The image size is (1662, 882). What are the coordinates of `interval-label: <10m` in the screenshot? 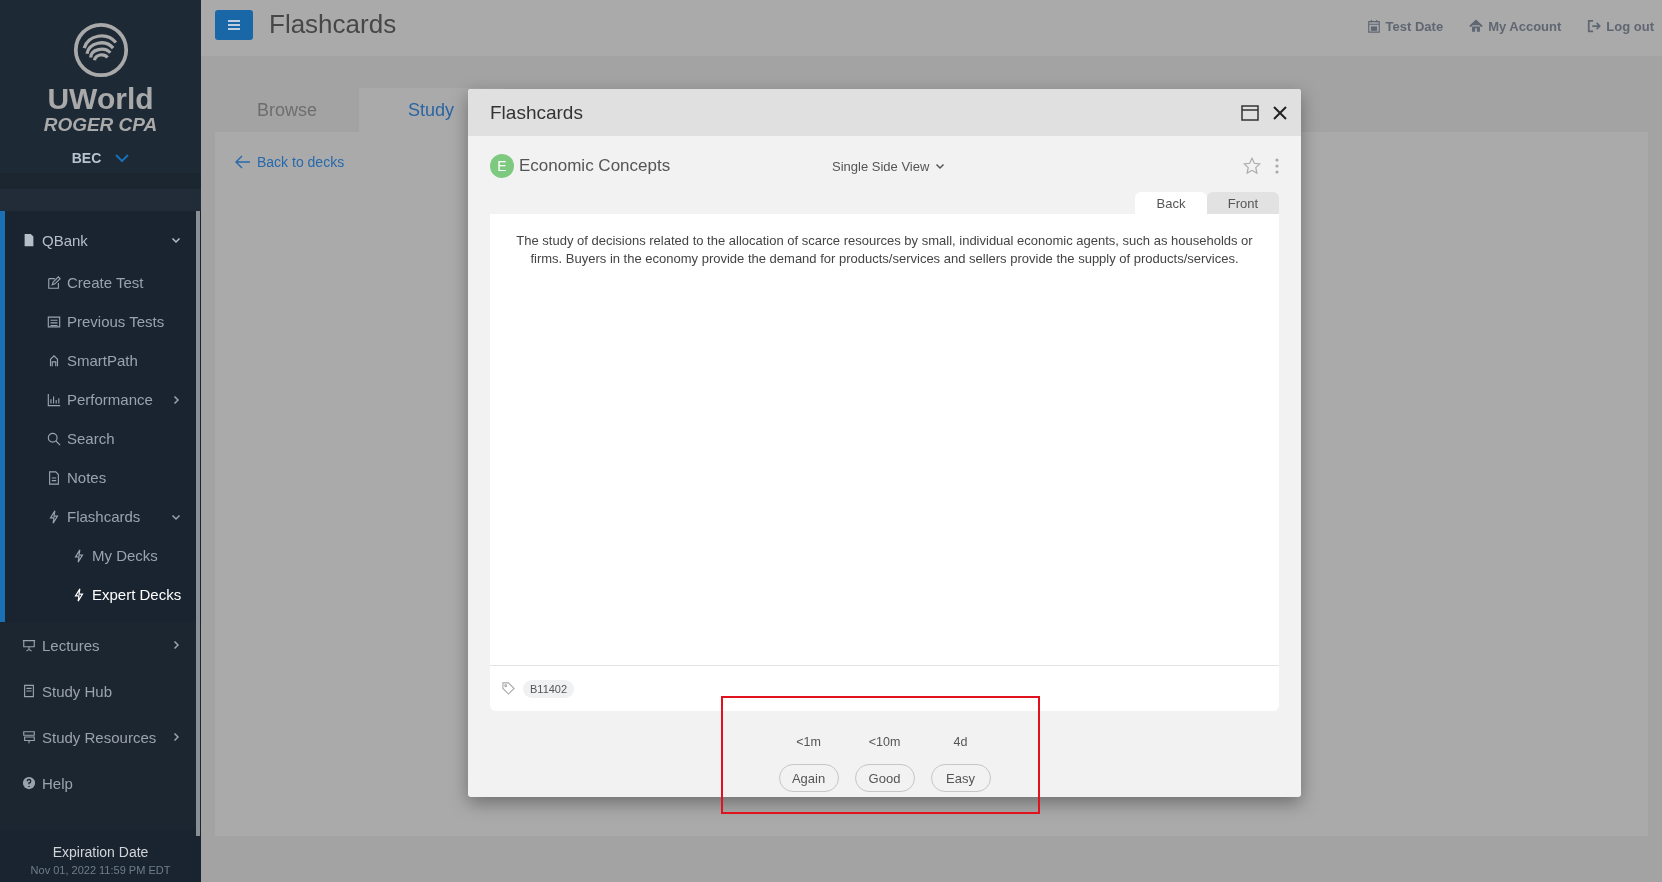 It's located at (884, 742).